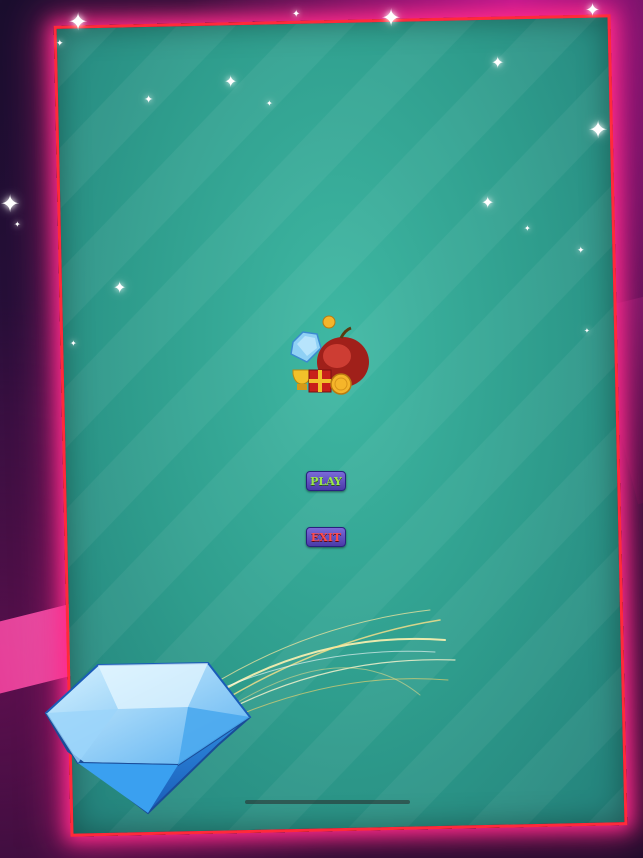 The image size is (643, 858). I want to click on home-indicator, so click(327, 802).